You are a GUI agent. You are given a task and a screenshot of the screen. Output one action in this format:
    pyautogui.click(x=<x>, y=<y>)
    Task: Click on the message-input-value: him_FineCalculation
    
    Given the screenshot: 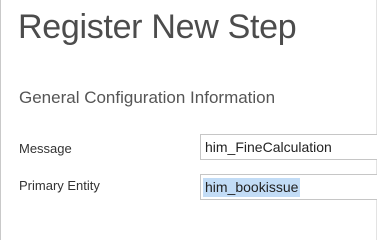 What is the action you would take?
    pyautogui.click(x=268, y=147)
    